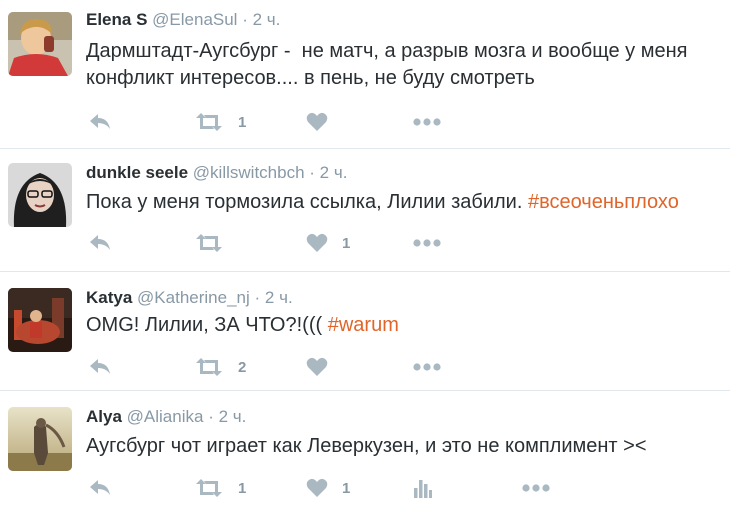 Image resolution: width=730 pixels, height=510 pixels. Describe the element at coordinates (193, 297) in the screenshot. I see `username: @Katherine_nj` at that location.